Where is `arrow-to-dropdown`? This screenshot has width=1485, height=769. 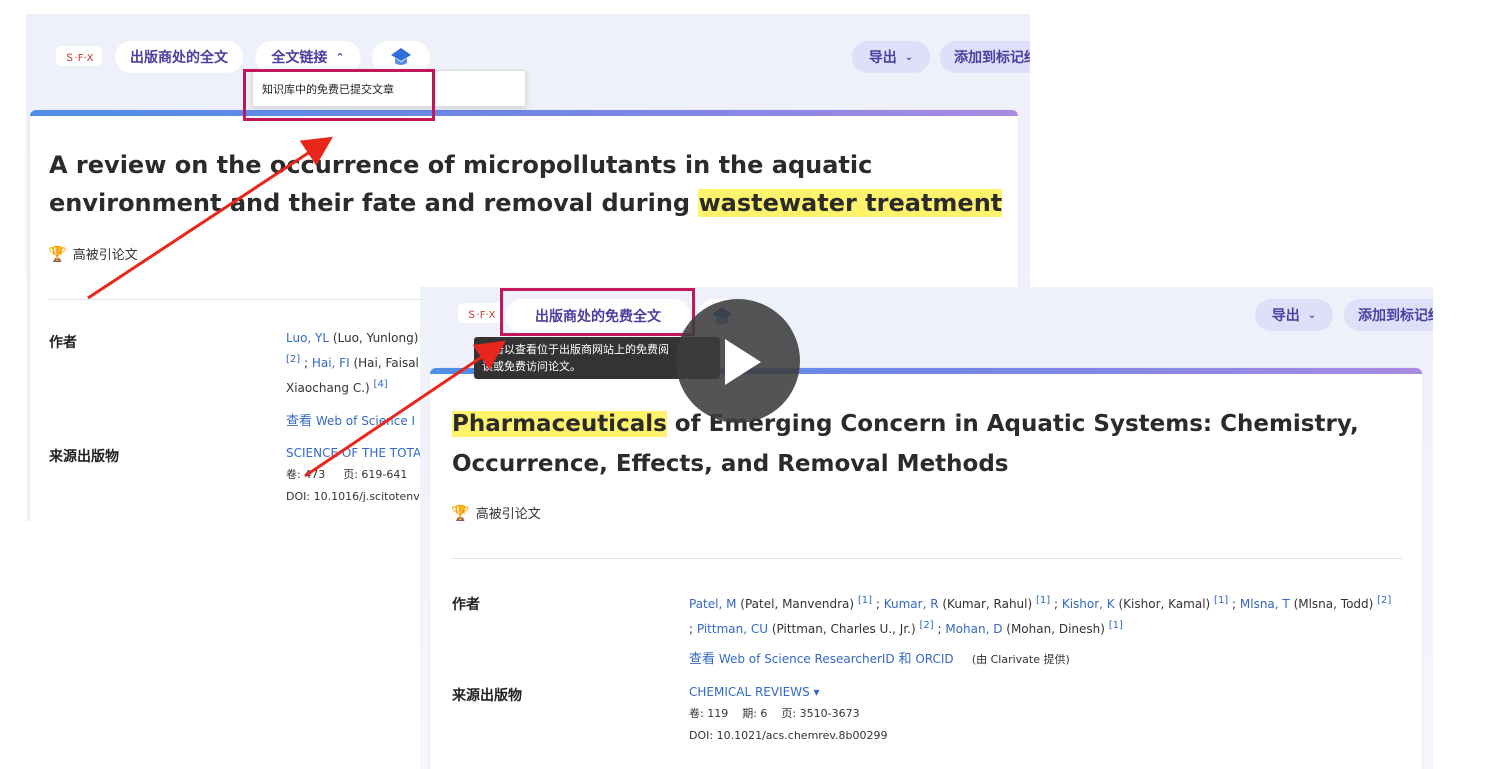 arrow-to-dropdown is located at coordinates (210, 218).